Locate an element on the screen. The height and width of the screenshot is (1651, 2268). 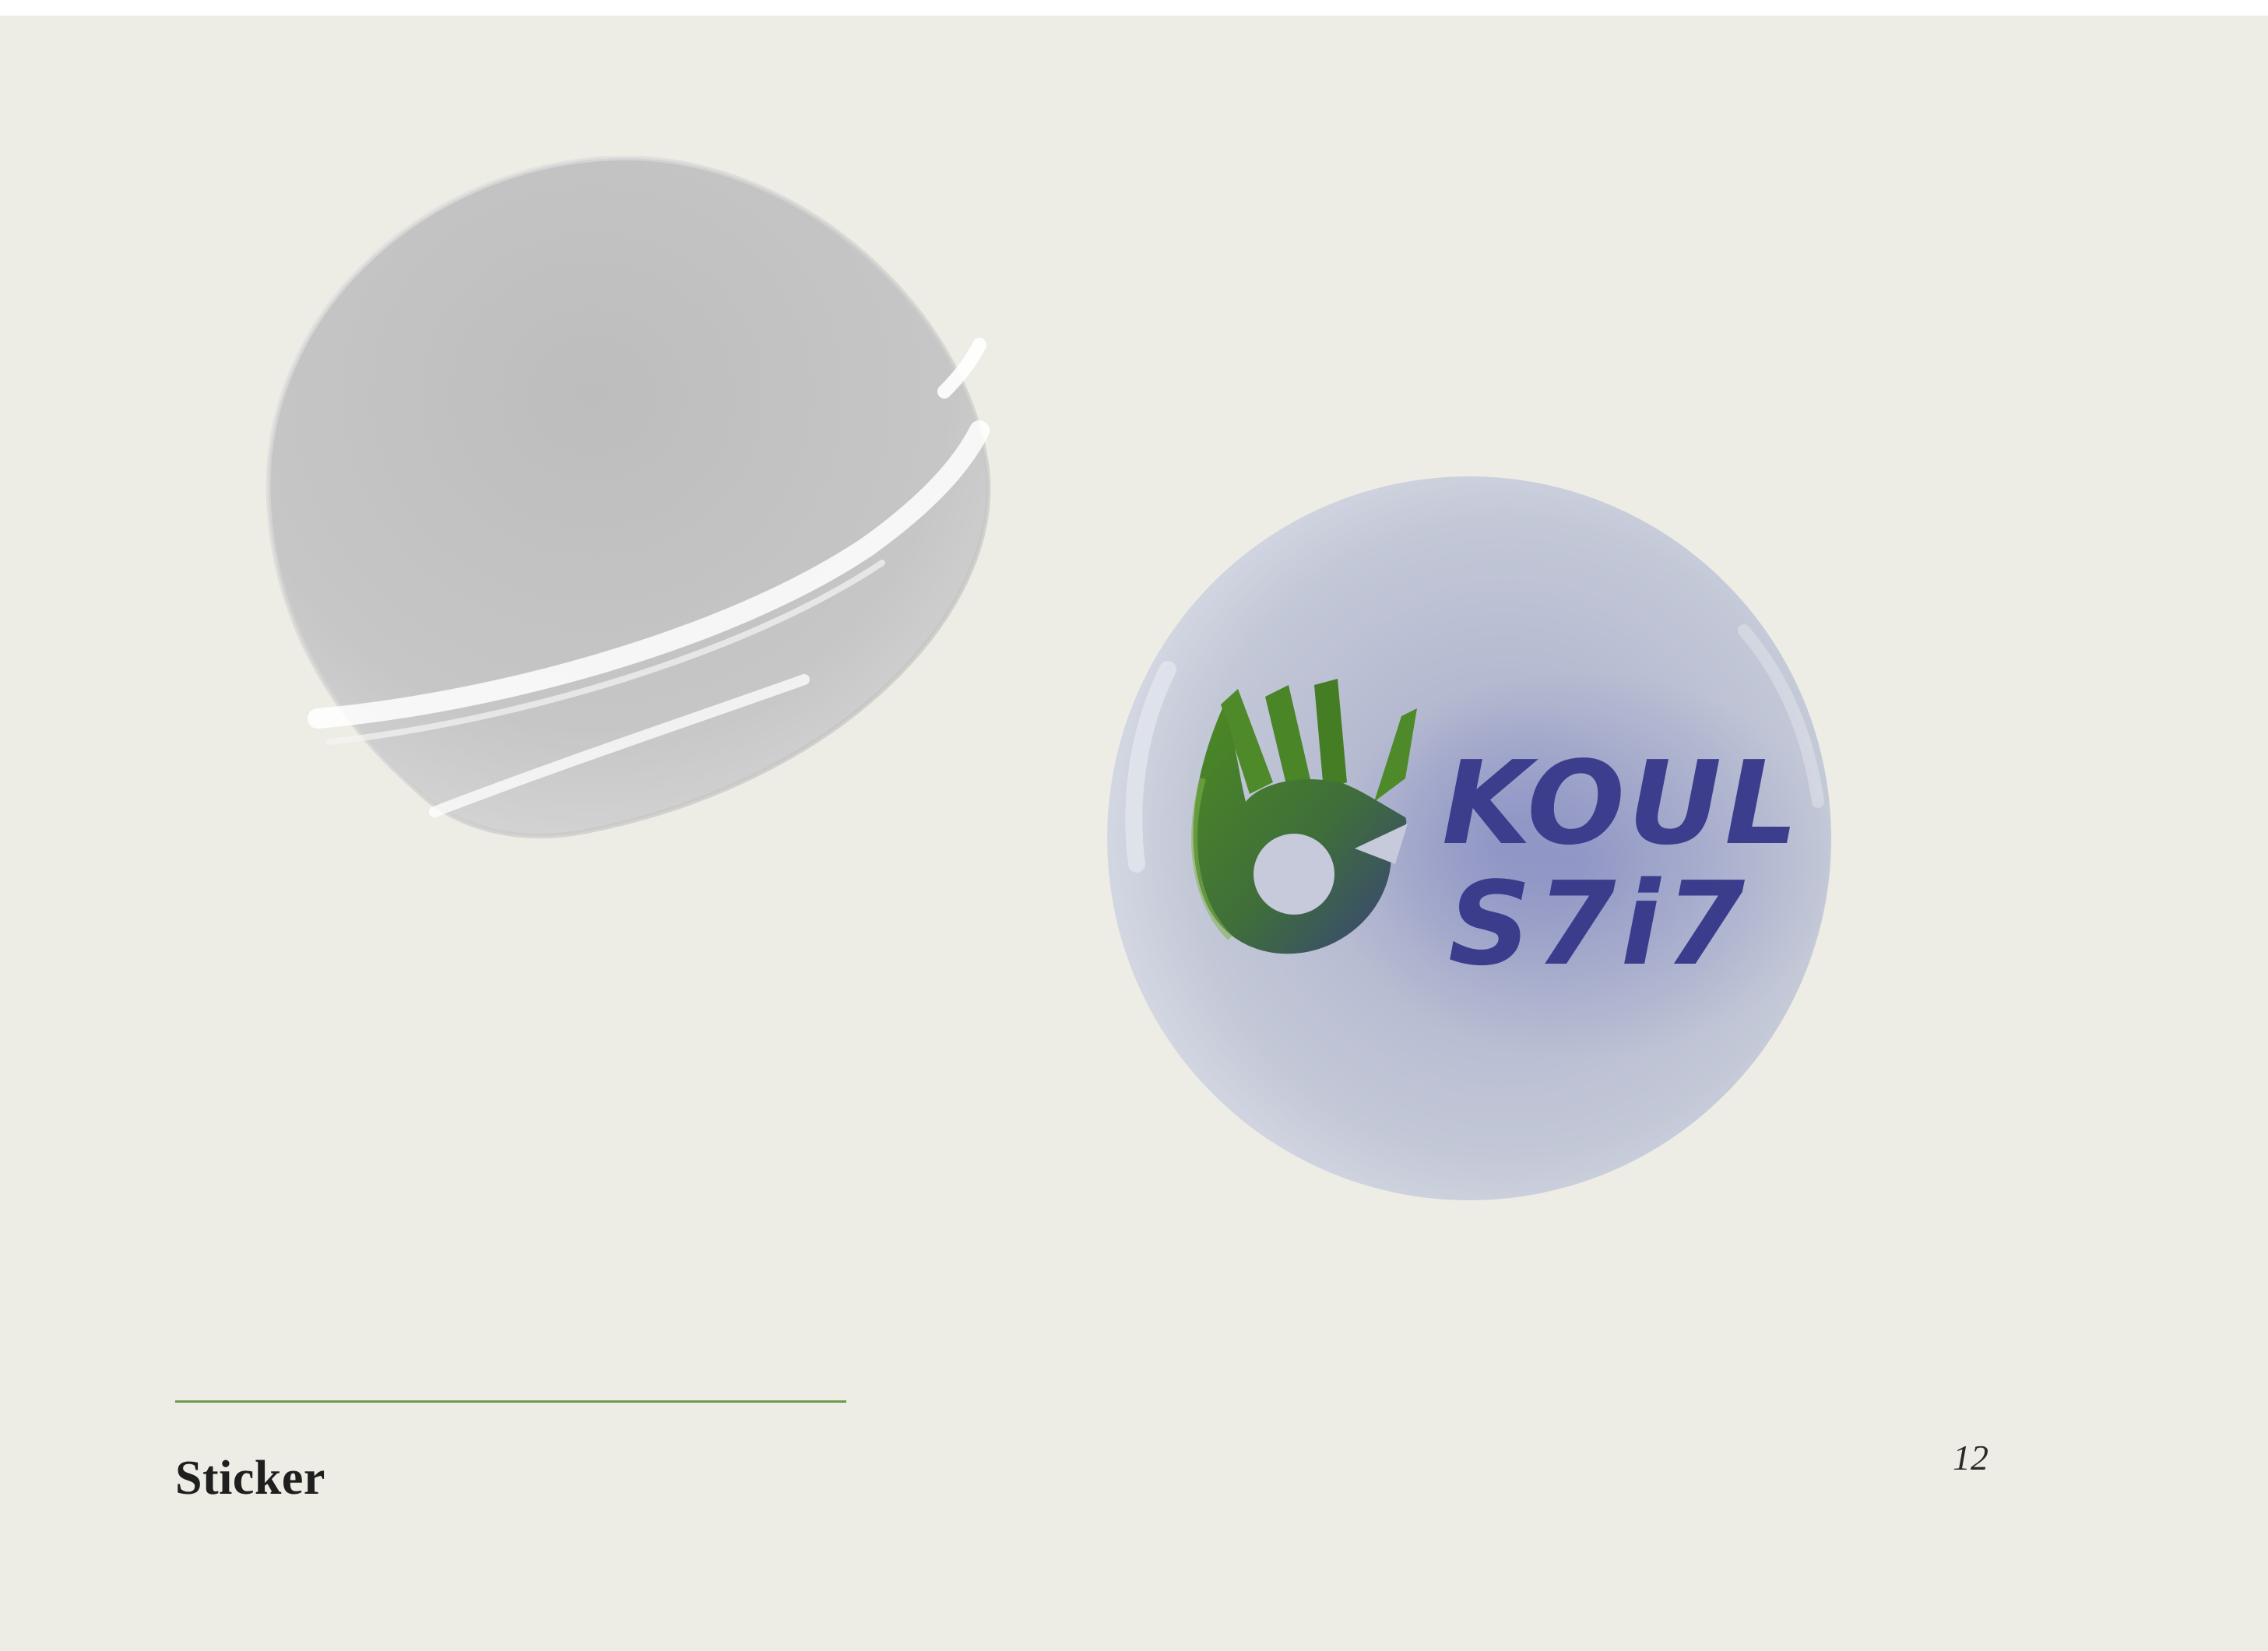
logo-text-line1: KOUL is located at coordinates (1622, 803).